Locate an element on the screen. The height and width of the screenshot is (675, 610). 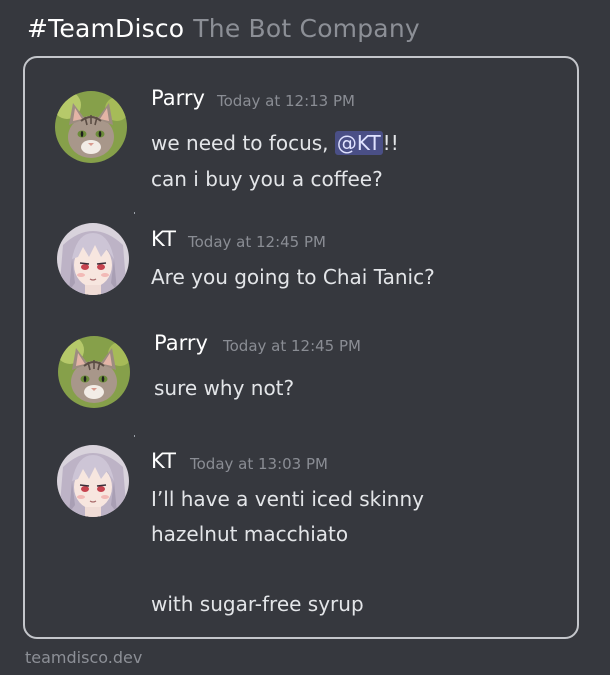
header: #TeamDisco The Bot Company is located at coordinates (223, 34).